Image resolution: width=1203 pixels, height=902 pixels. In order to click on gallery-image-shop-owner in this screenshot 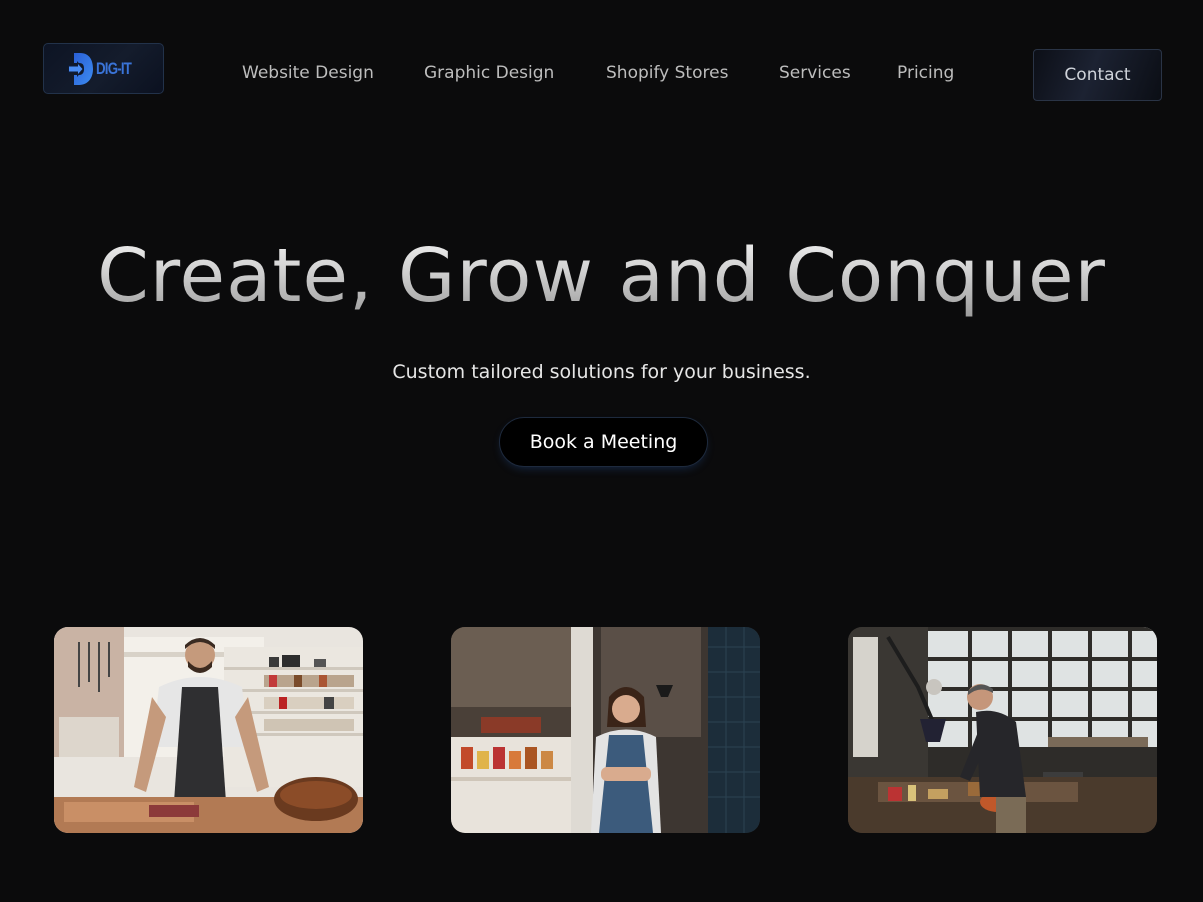, I will do `click(605, 730)`.